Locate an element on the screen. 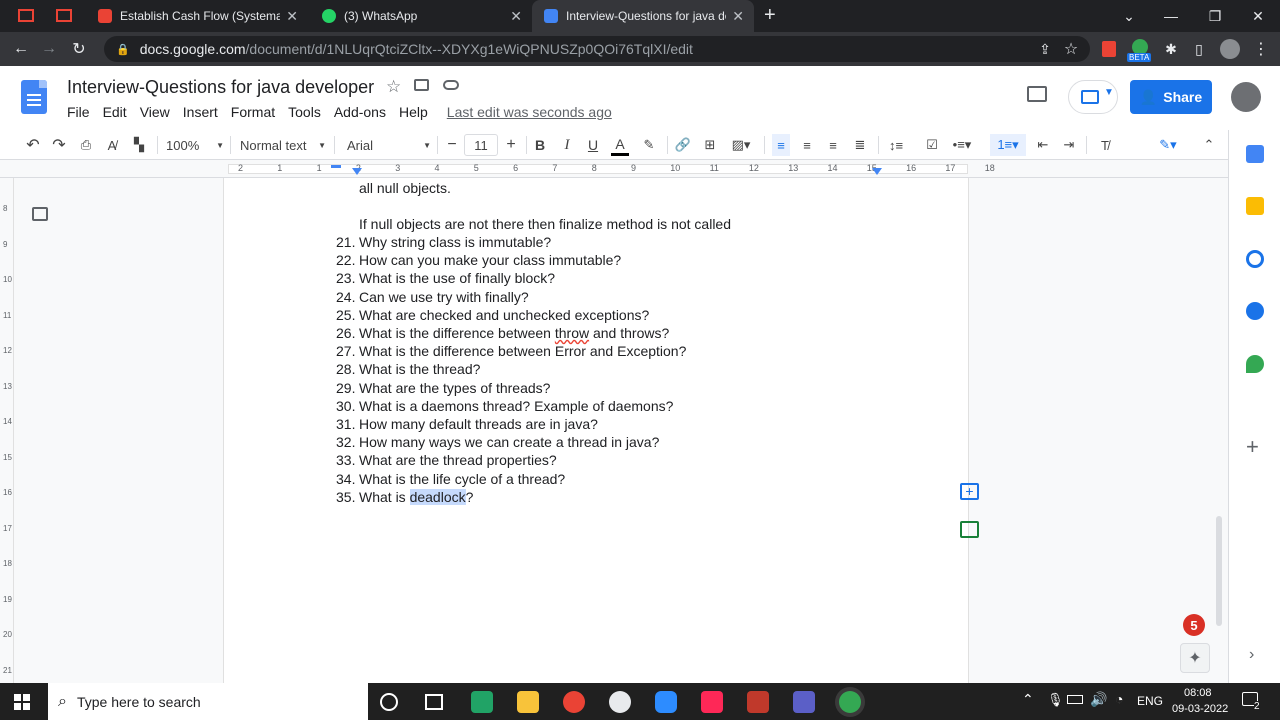  volume-icon: 🔊 is located at coordinates (1098, 699).